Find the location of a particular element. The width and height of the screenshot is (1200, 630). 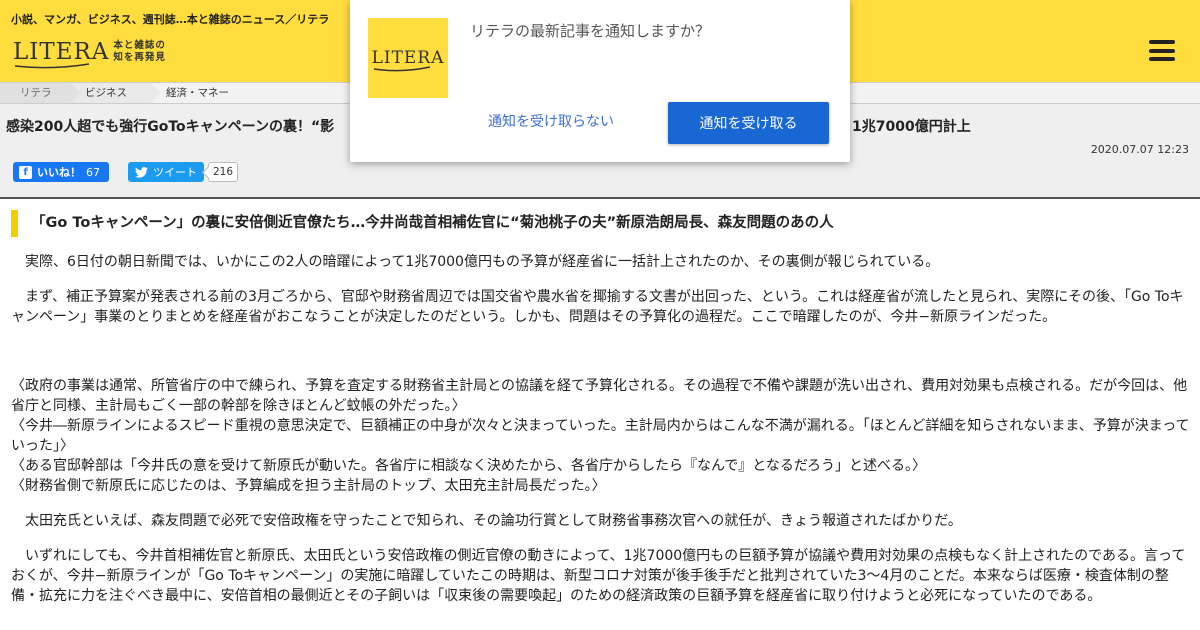

site-logo: LITERA 本と雑誌の 知を再発見 is located at coordinates (89, 53).